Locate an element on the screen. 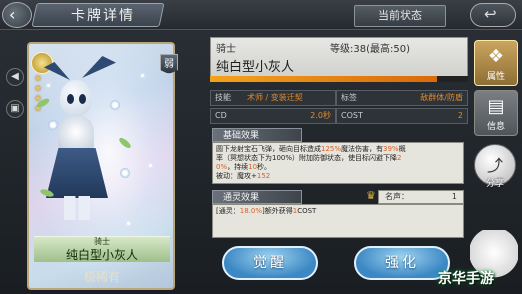  tab-info-label: 信息 is located at coordinates (495, 127).